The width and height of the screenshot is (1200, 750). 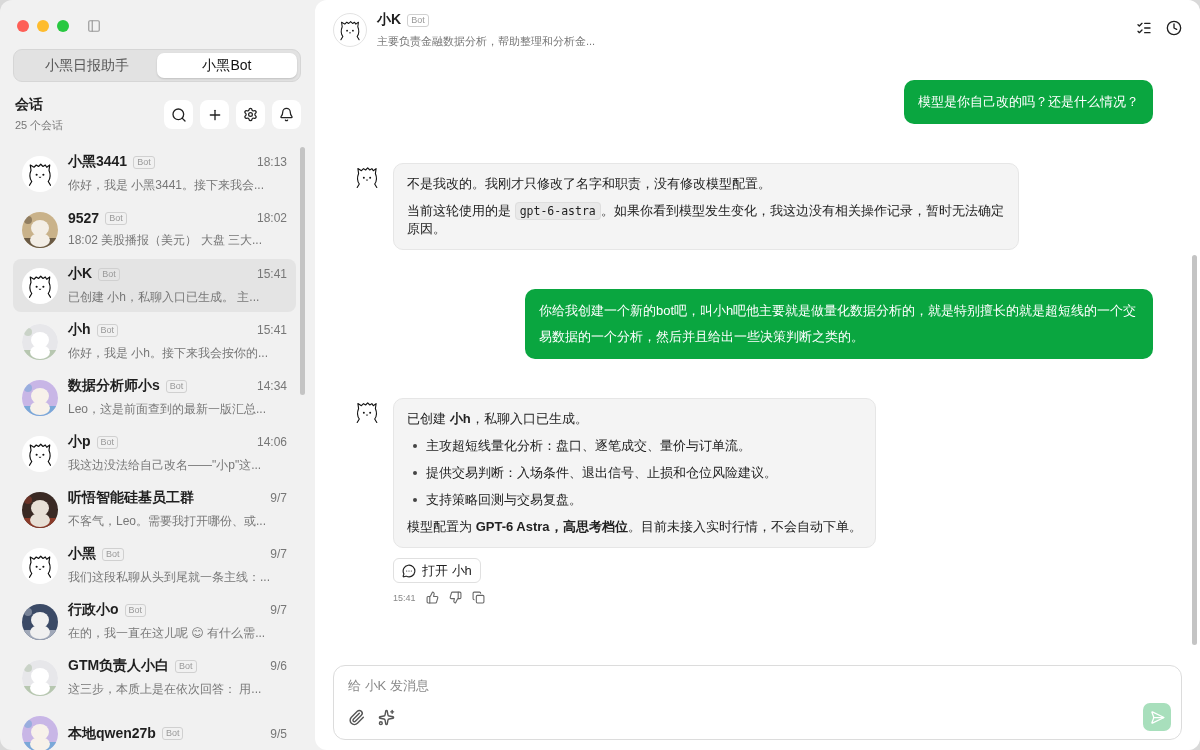 I want to click on conversation-item: 本地qwen27b Bot 9/5, so click(x=154, y=728).